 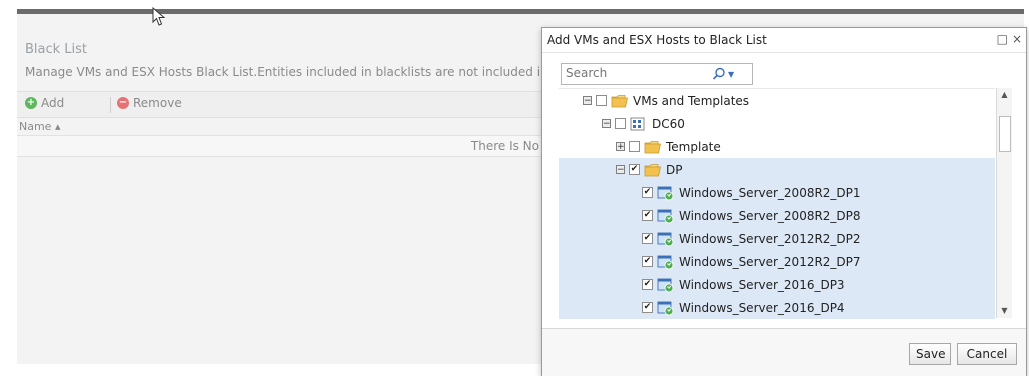 What do you see at coordinates (657, 40) in the screenshot?
I see `dialog-title: Add VMs and ESX Hosts to Black List` at bounding box center [657, 40].